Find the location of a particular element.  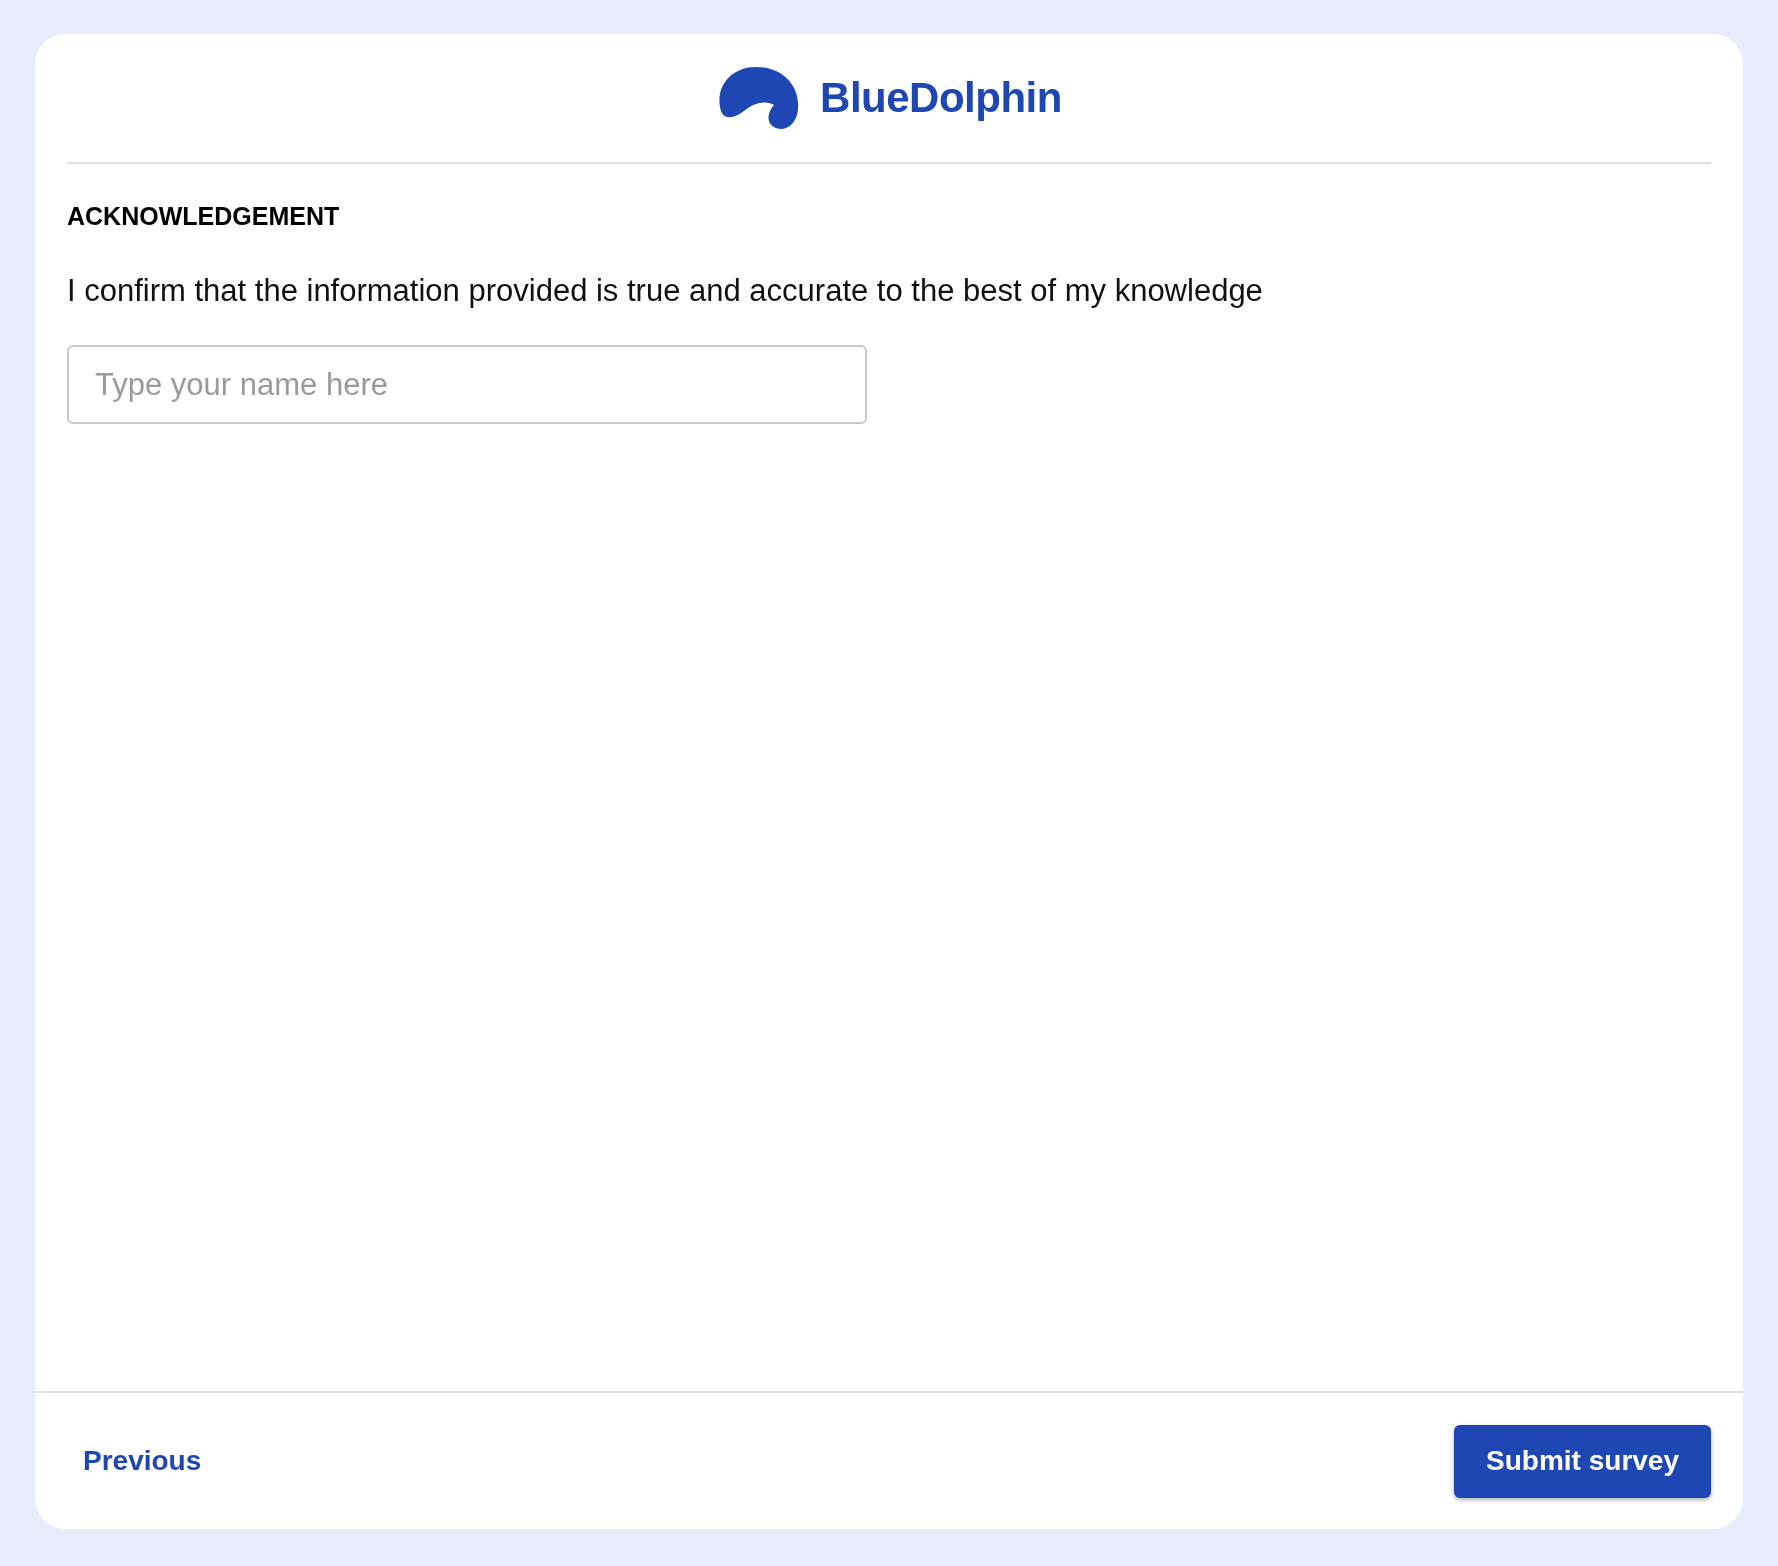

statement-text: I confirm that the information provided is true and accurate to the best of my knowledge is located at coordinates (665, 291).